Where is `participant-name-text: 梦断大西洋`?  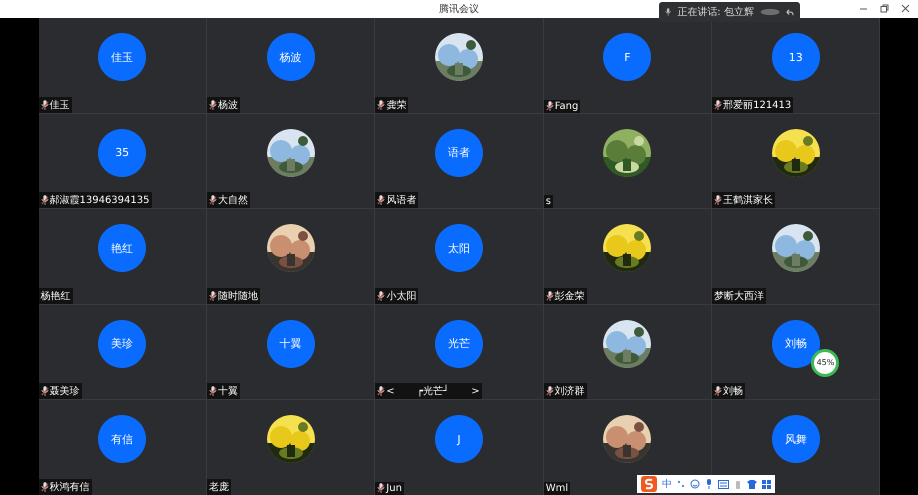
participant-name-text: 梦断大西洋 is located at coordinates (739, 296).